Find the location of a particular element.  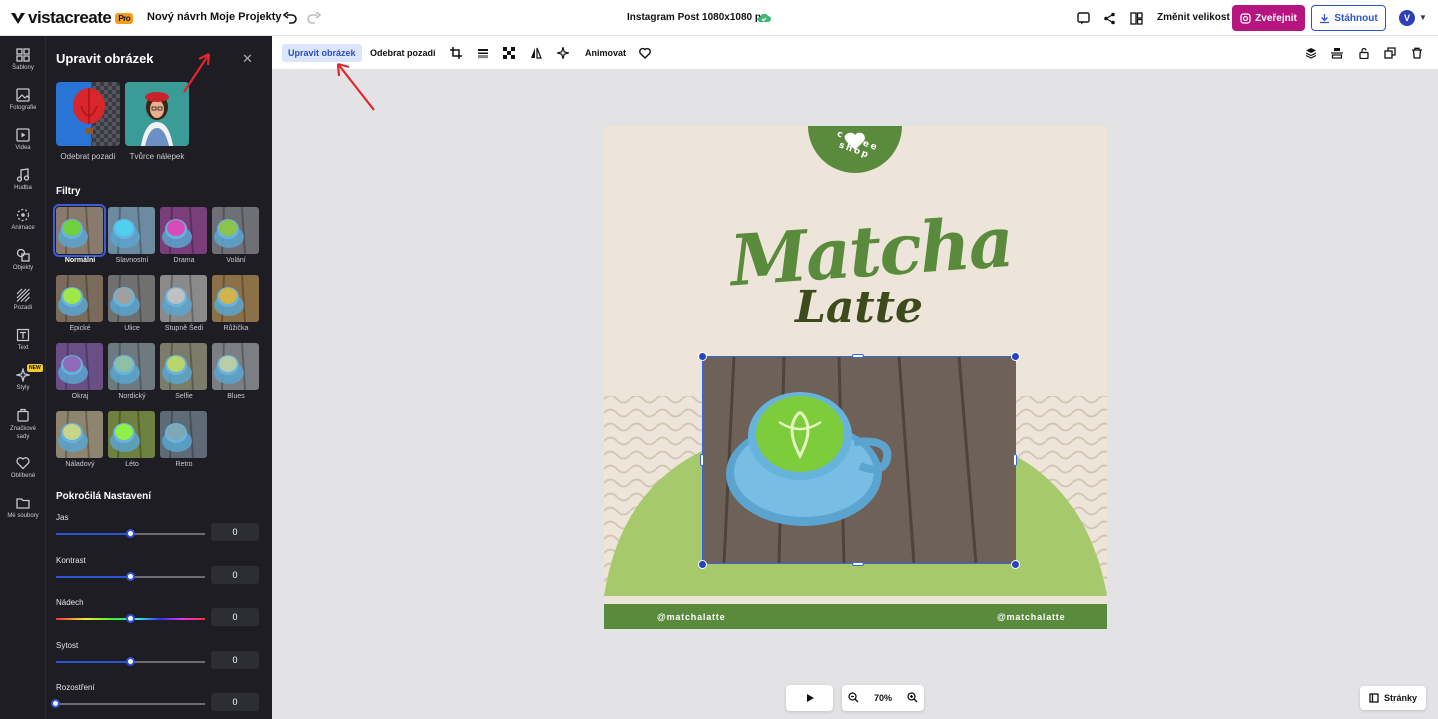

remove-background-card is located at coordinates (88, 114).